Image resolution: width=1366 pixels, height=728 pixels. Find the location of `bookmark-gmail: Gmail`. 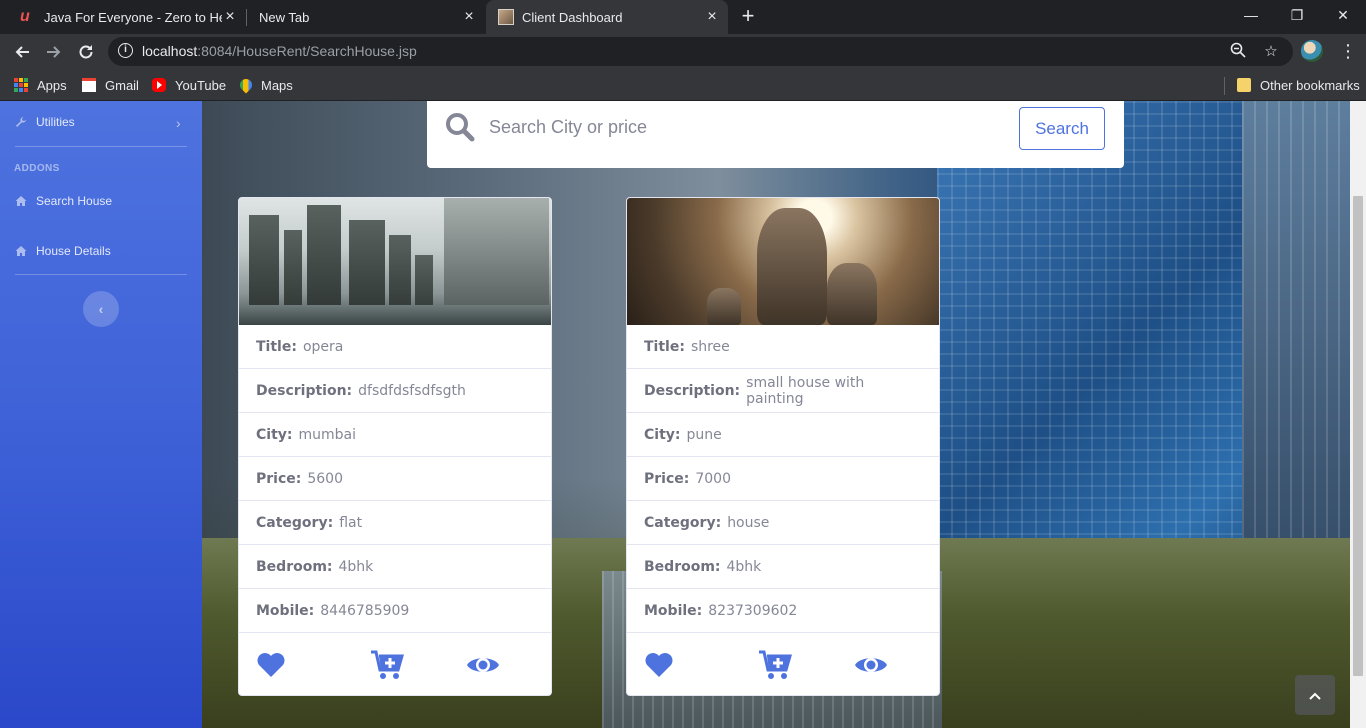

bookmark-gmail: Gmail is located at coordinates (110, 85).